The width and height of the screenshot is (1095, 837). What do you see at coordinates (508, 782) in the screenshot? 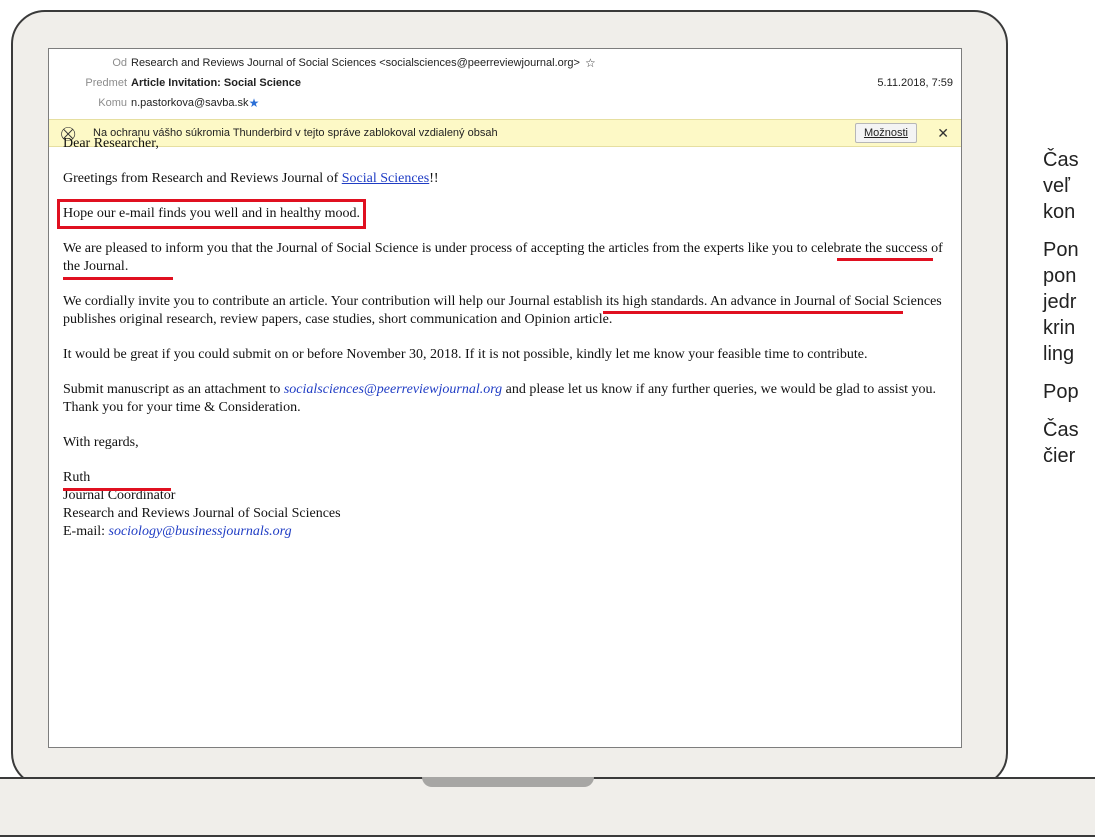
I see `laptop-notch` at bounding box center [508, 782].